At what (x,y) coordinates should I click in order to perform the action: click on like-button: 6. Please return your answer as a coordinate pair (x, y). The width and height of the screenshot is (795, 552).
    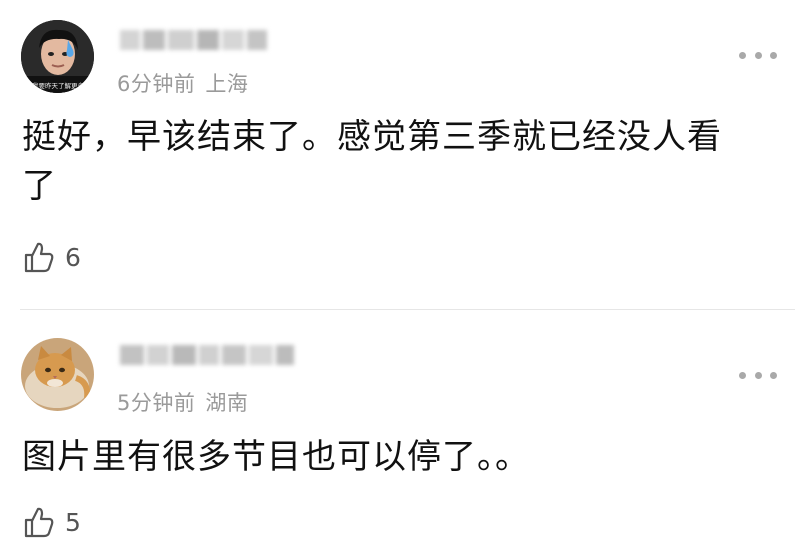
    Looking at the image, I should click on (51, 257).